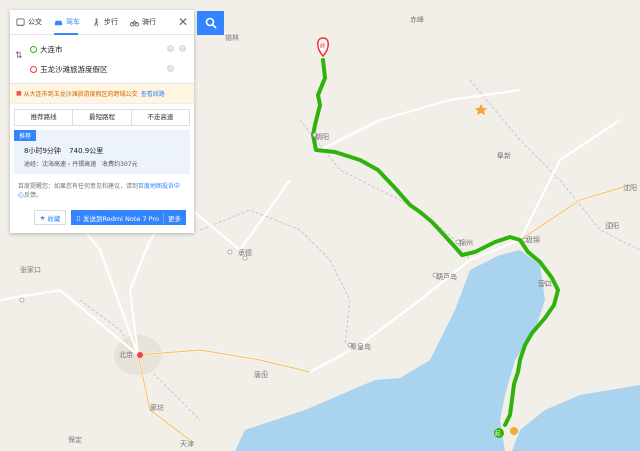  What do you see at coordinates (182, 48) in the screenshot?
I see `add-waypoint-icon: +` at bounding box center [182, 48].